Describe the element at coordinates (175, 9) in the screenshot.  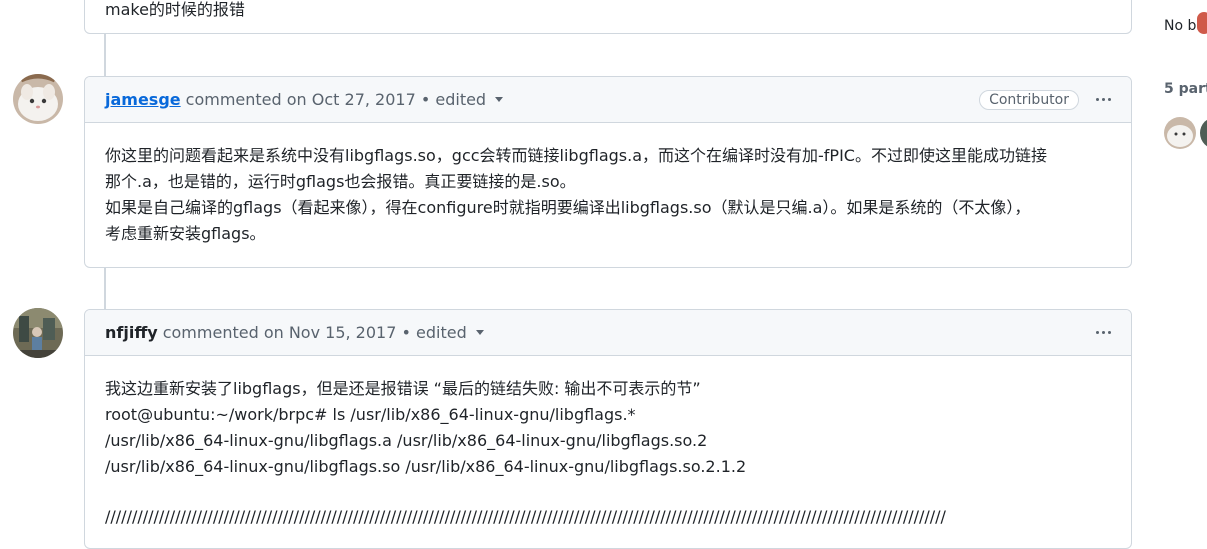
I see `previous-comment-text: make的时候的报错` at that location.